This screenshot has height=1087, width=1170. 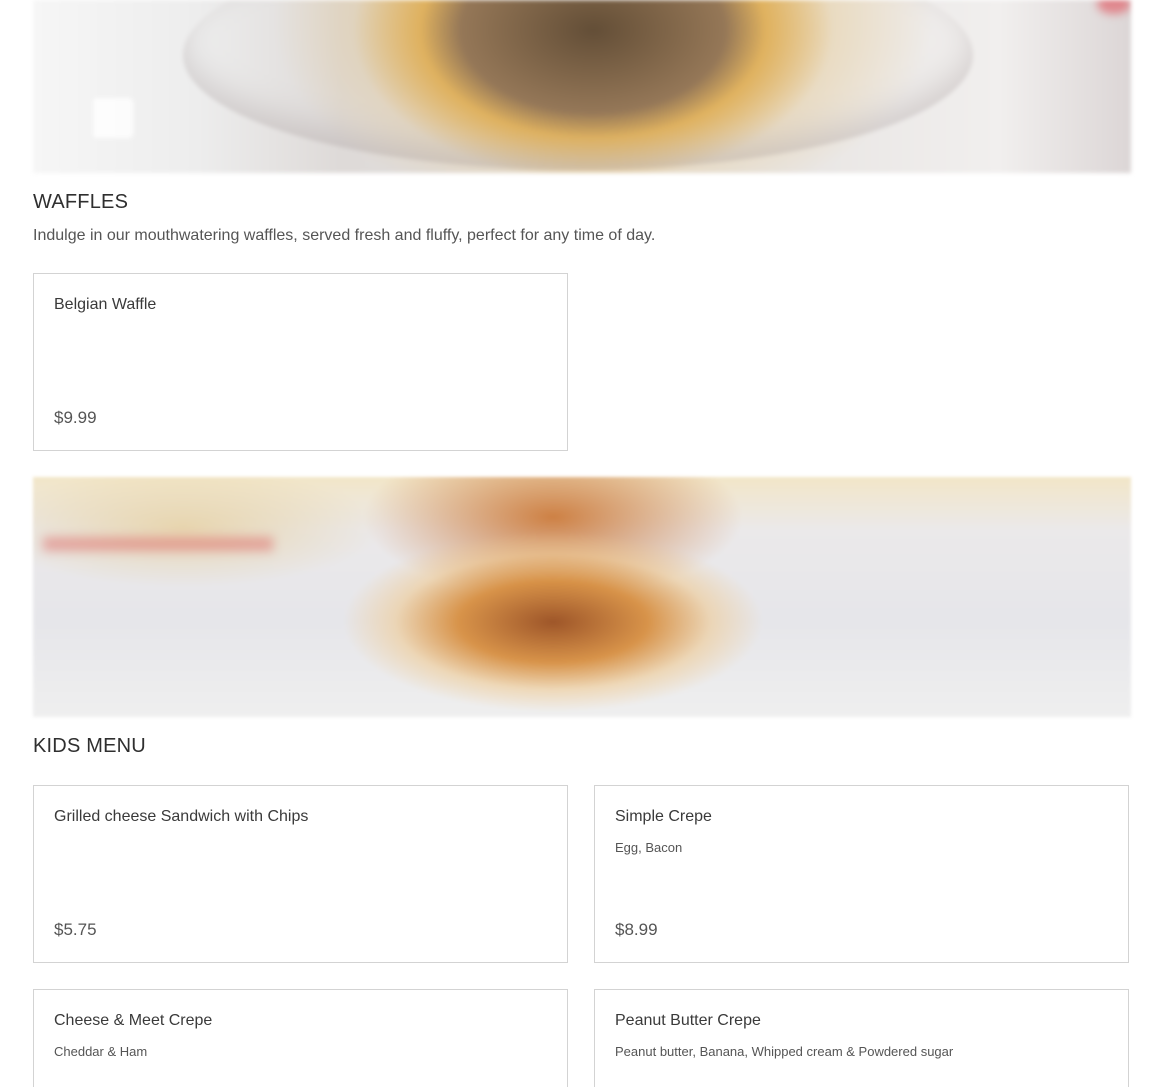 I want to click on menu-item-name: Peanut Butter Crepe, so click(x=688, y=1020).